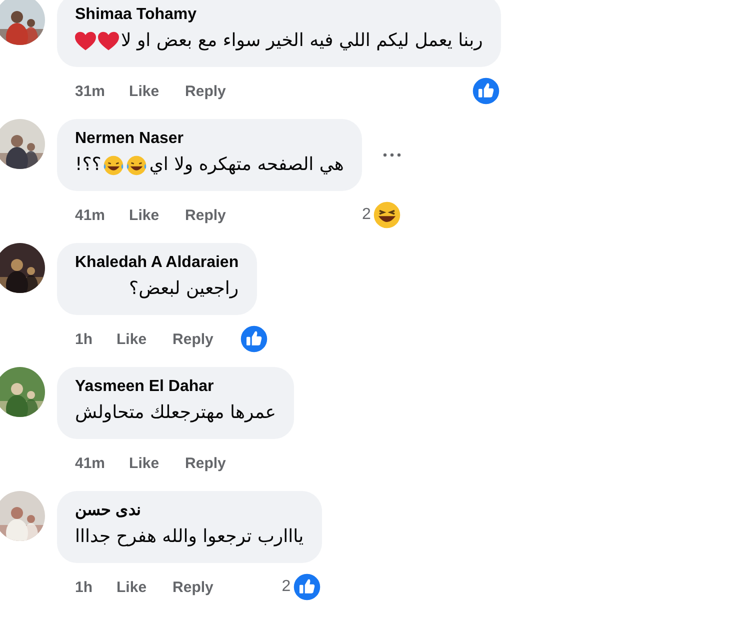 This screenshot has height=637, width=750. What do you see at coordinates (175, 387) in the screenshot?
I see `commenter-name: Yasmeen El Dahar` at bounding box center [175, 387].